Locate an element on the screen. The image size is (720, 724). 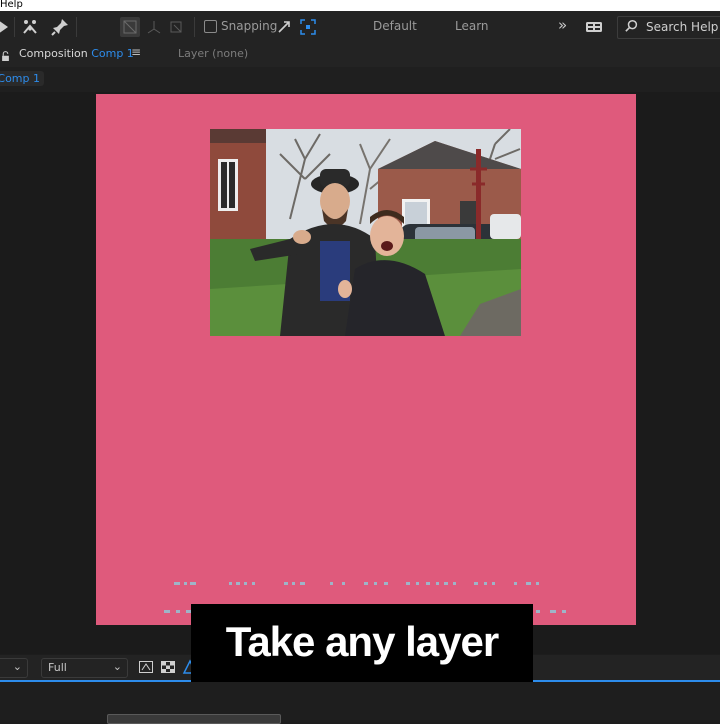
local-axis-mode-icon is located at coordinates (130, 27).